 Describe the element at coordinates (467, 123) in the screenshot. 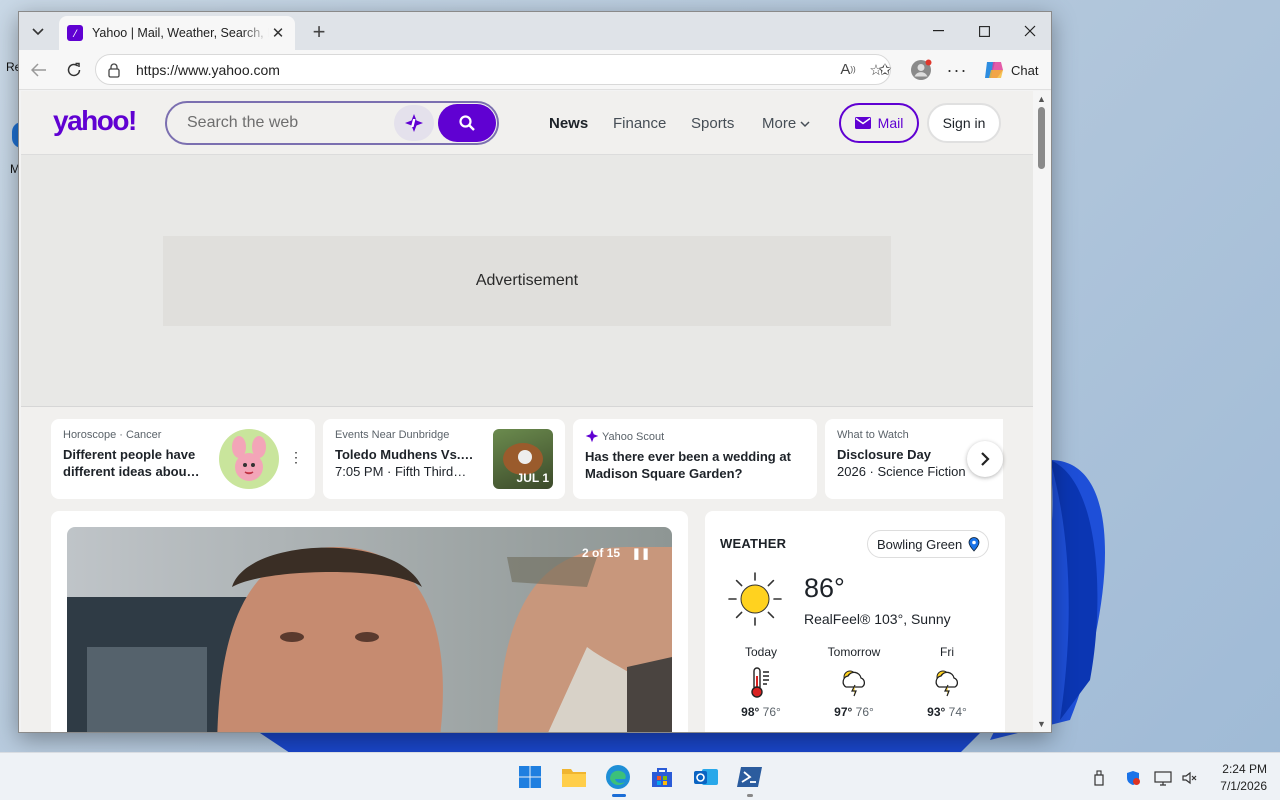

I see `search-button` at that location.